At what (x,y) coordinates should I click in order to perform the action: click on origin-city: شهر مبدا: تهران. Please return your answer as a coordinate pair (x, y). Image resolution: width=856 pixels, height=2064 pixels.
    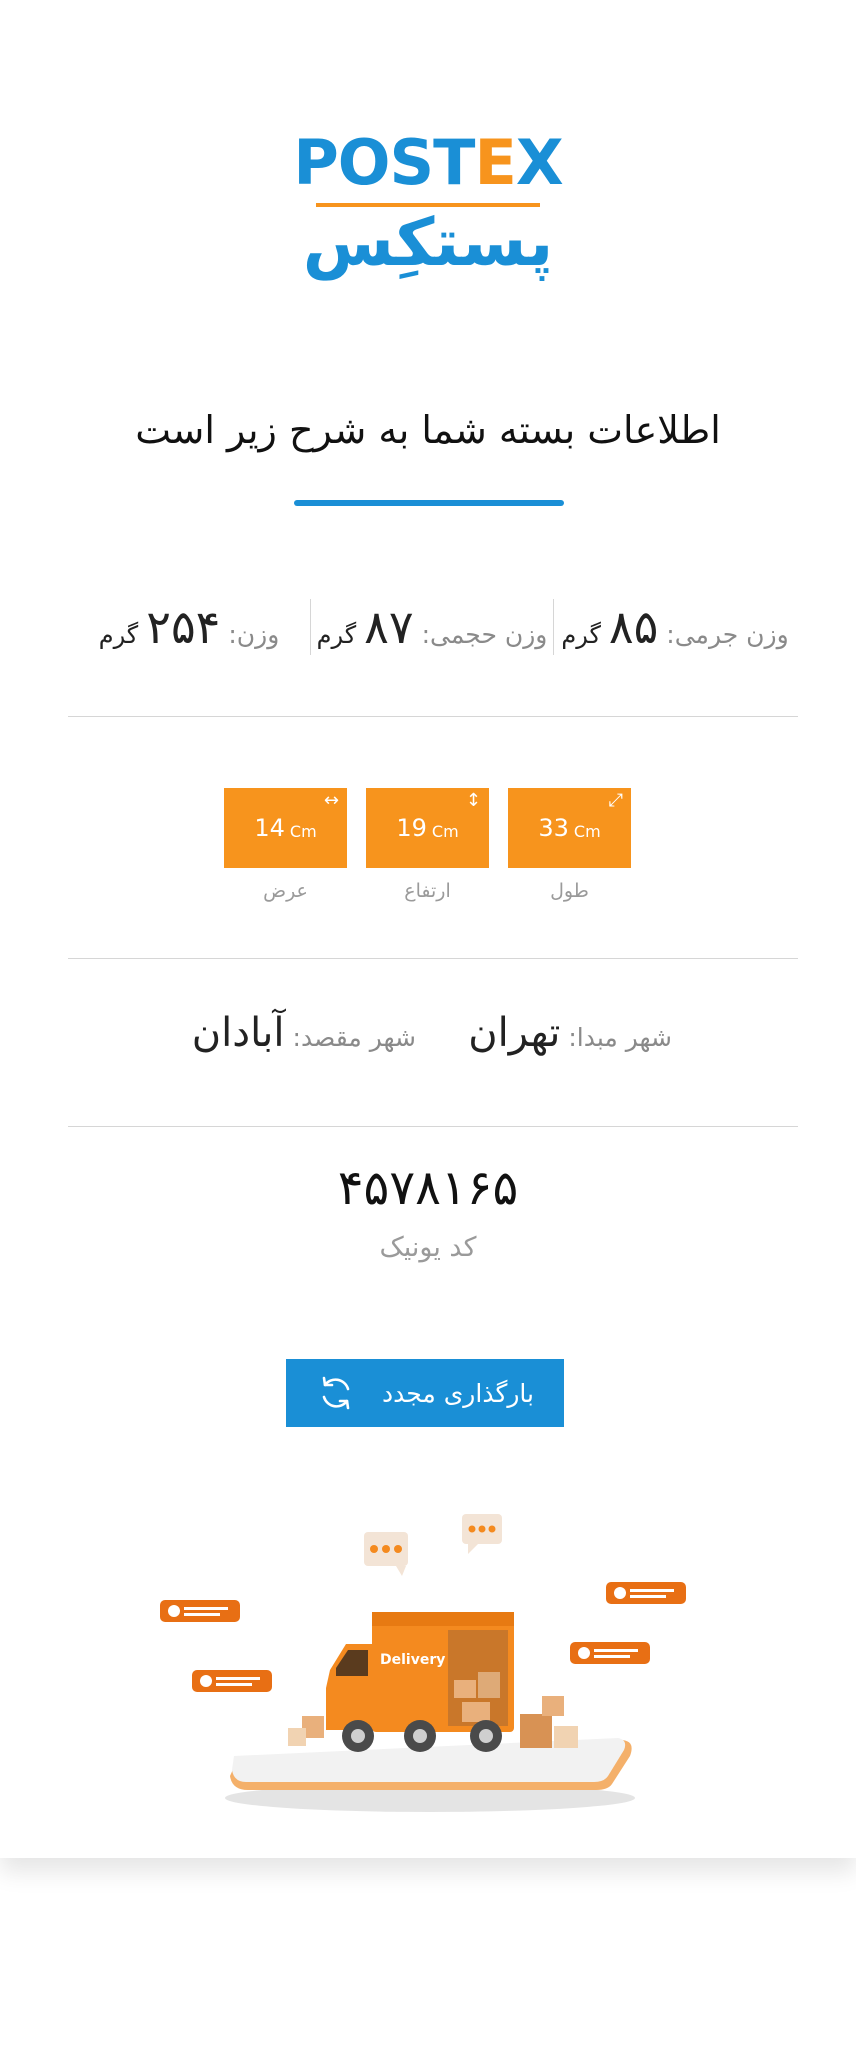
    Looking at the image, I should click on (570, 1033).